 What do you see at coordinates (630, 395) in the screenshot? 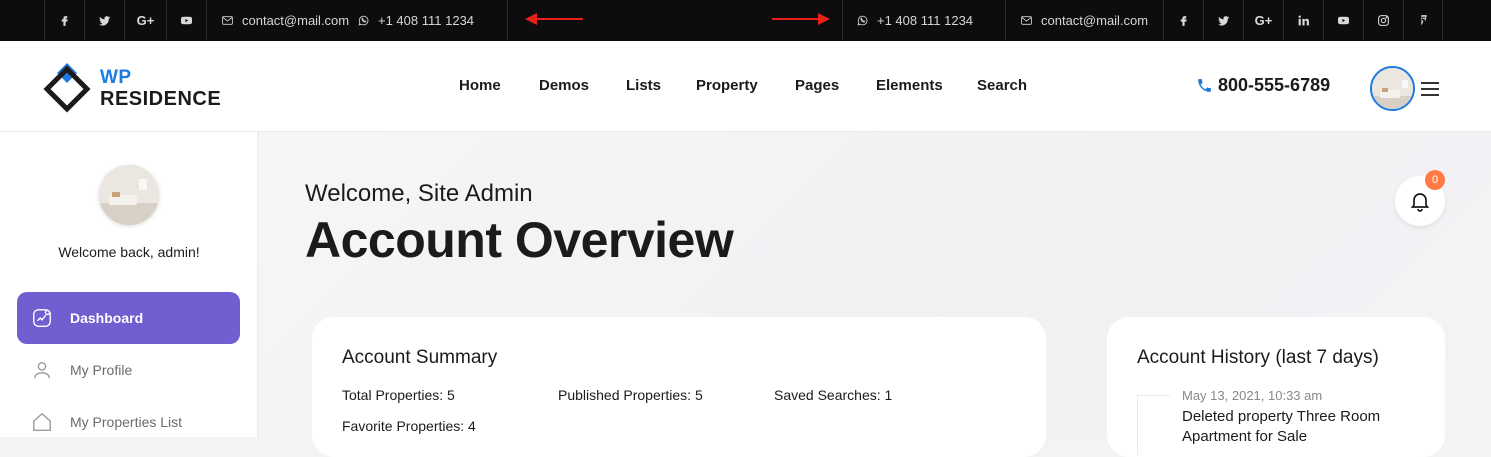
I see `stat-published-properties: Published Properties: 5` at bounding box center [630, 395].